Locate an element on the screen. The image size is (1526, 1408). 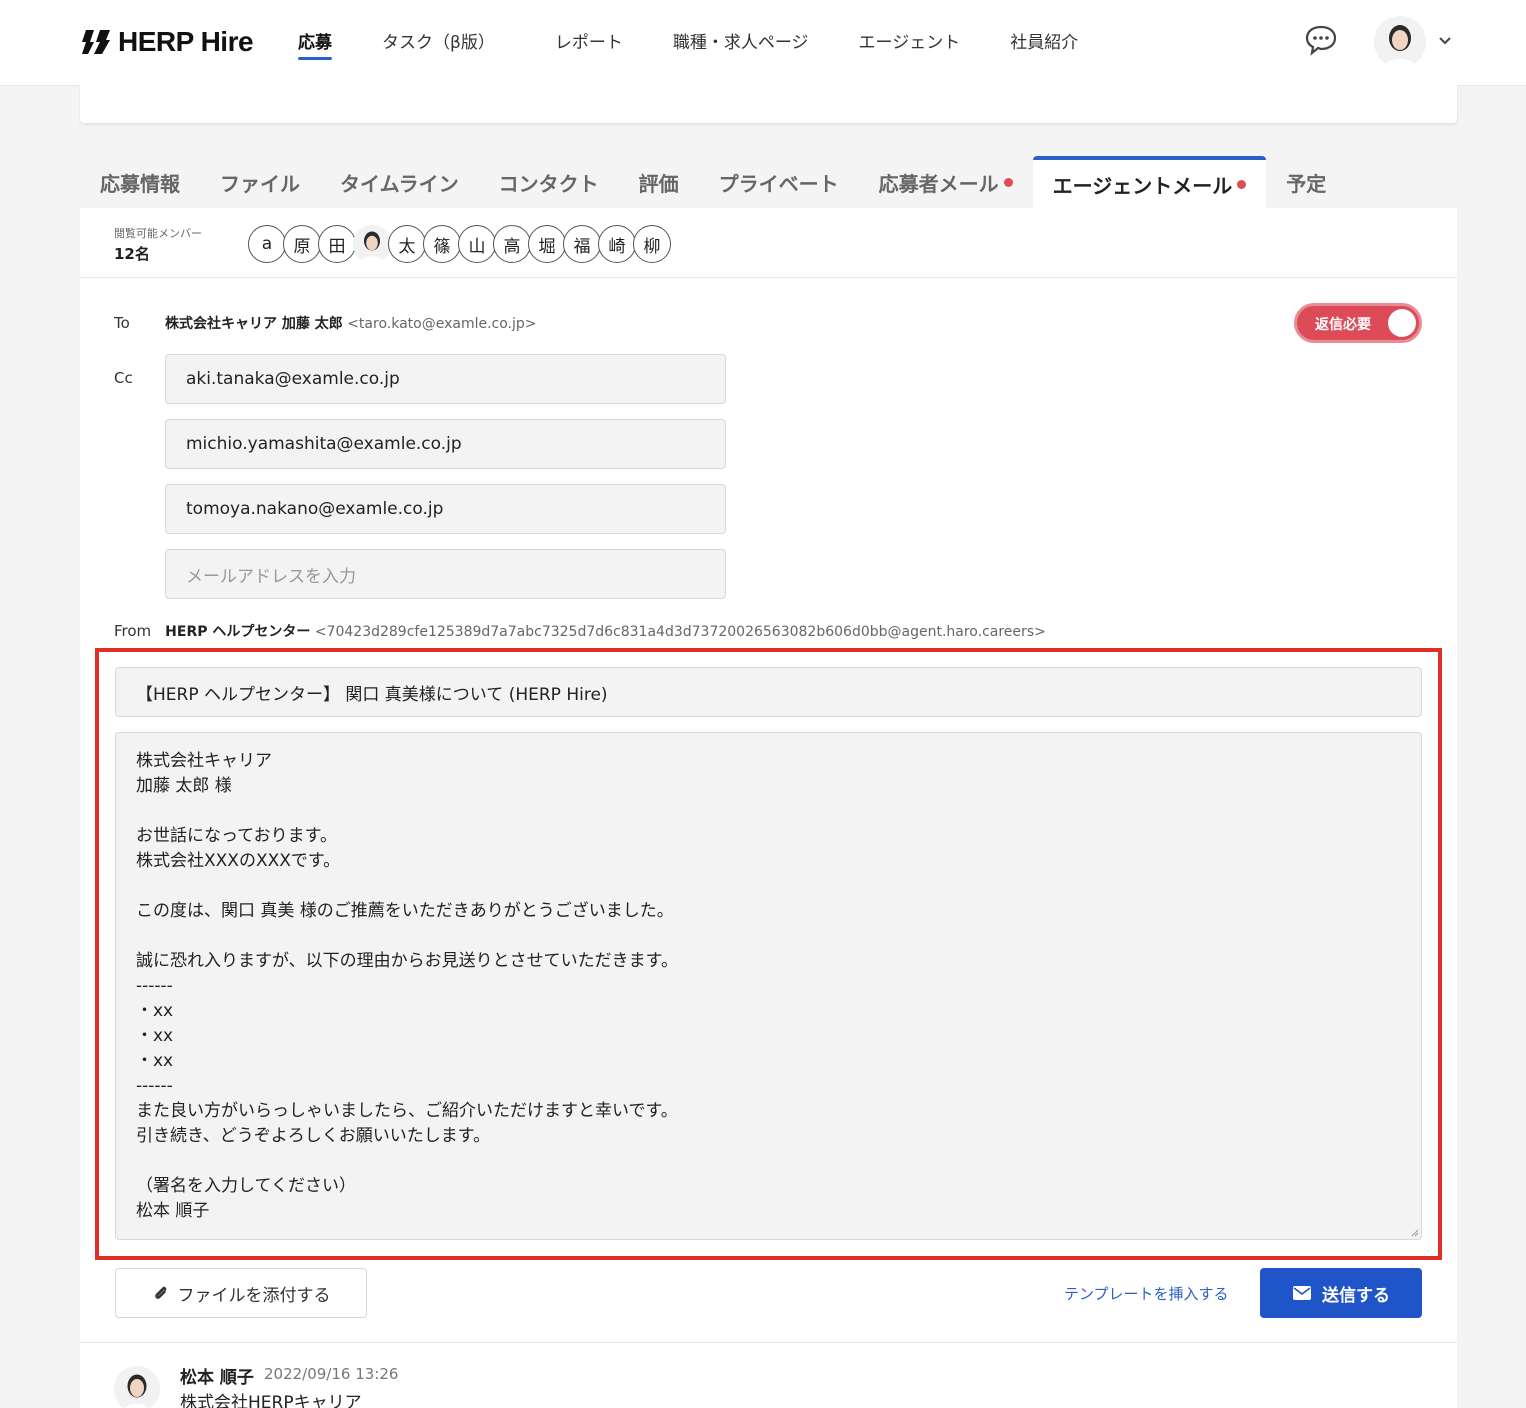
user-avatar is located at coordinates (1400, 42).